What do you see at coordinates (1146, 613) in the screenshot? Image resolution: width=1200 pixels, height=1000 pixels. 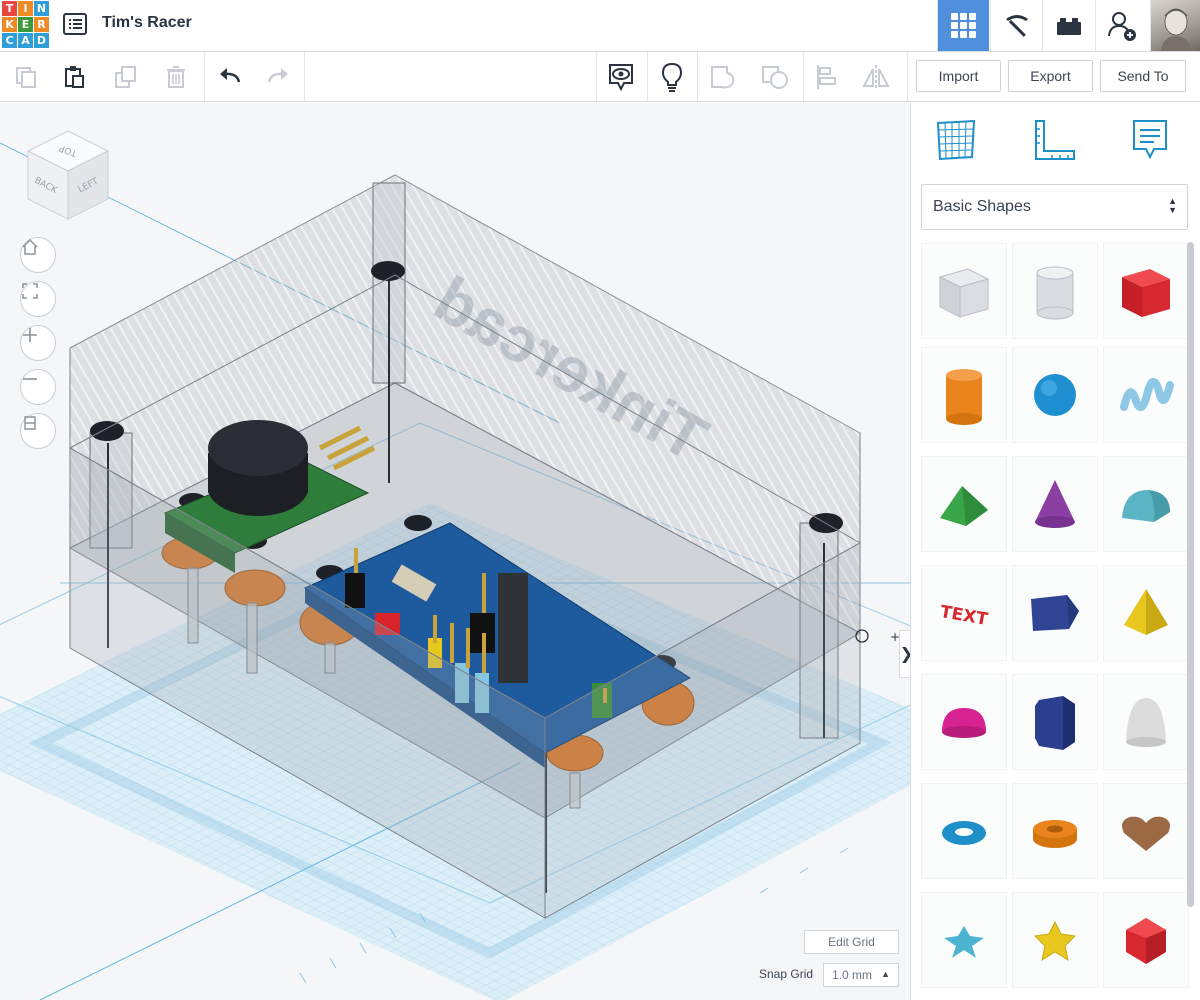 I see `shape-pyramid` at bounding box center [1146, 613].